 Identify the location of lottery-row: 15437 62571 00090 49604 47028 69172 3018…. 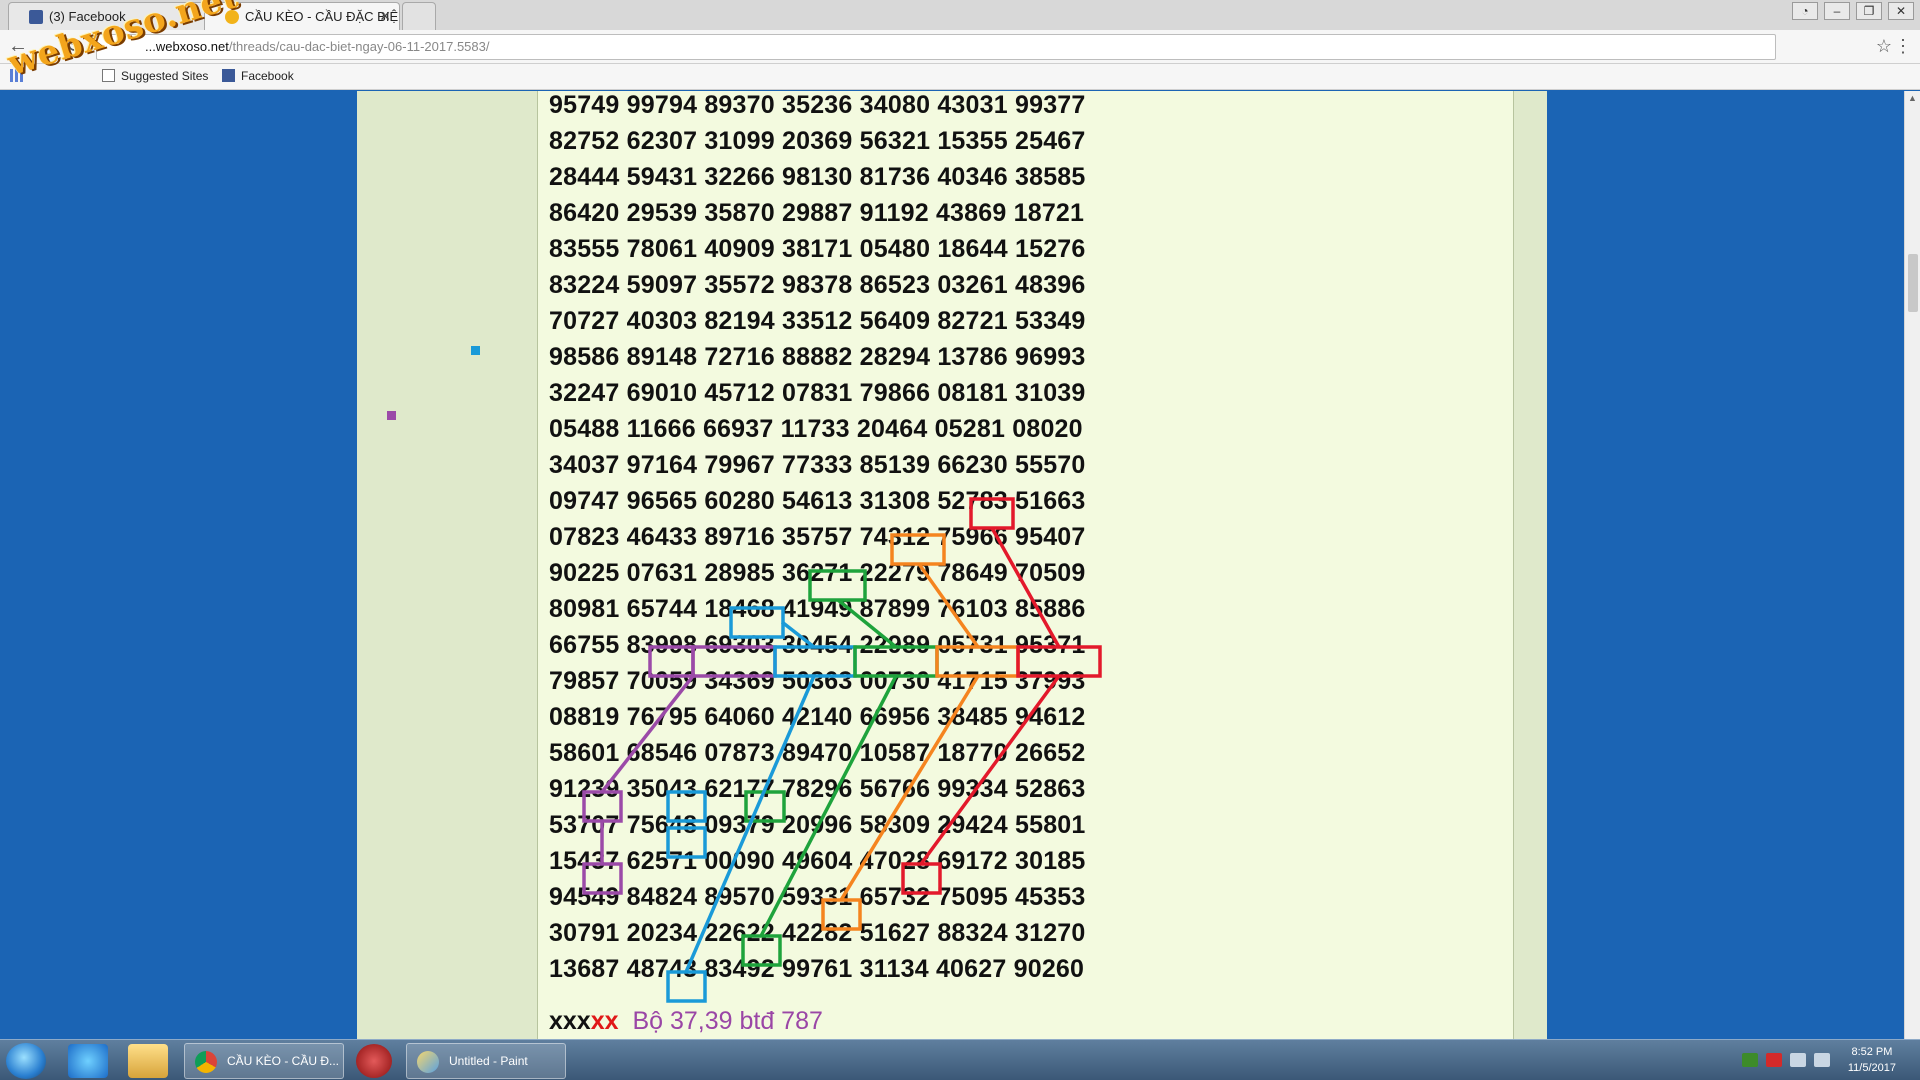
(817, 861).